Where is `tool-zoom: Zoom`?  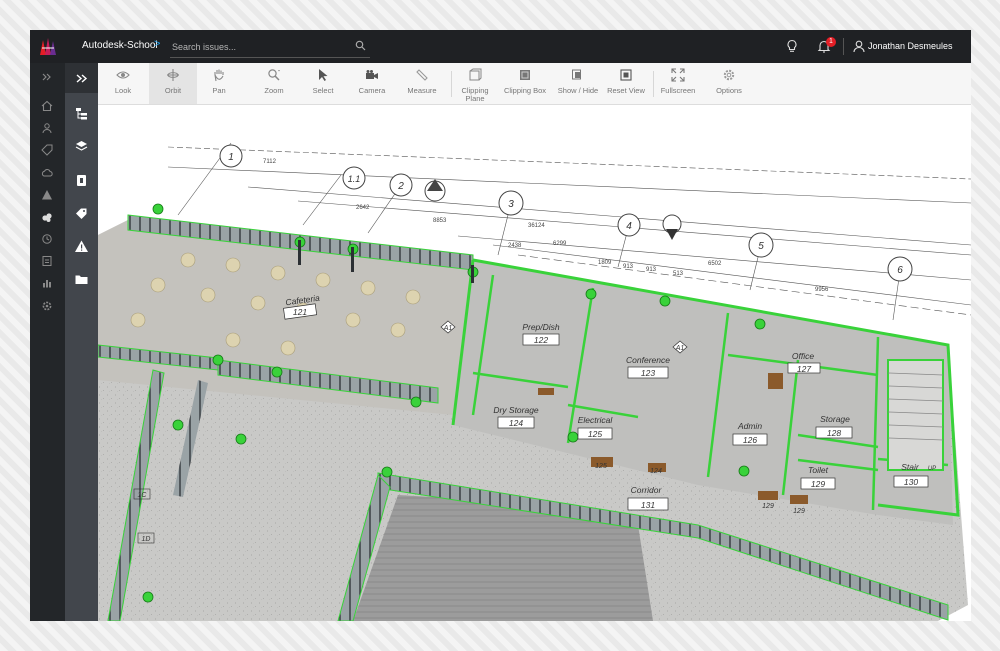
tool-zoom: Zoom is located at coordinates (274, 83).